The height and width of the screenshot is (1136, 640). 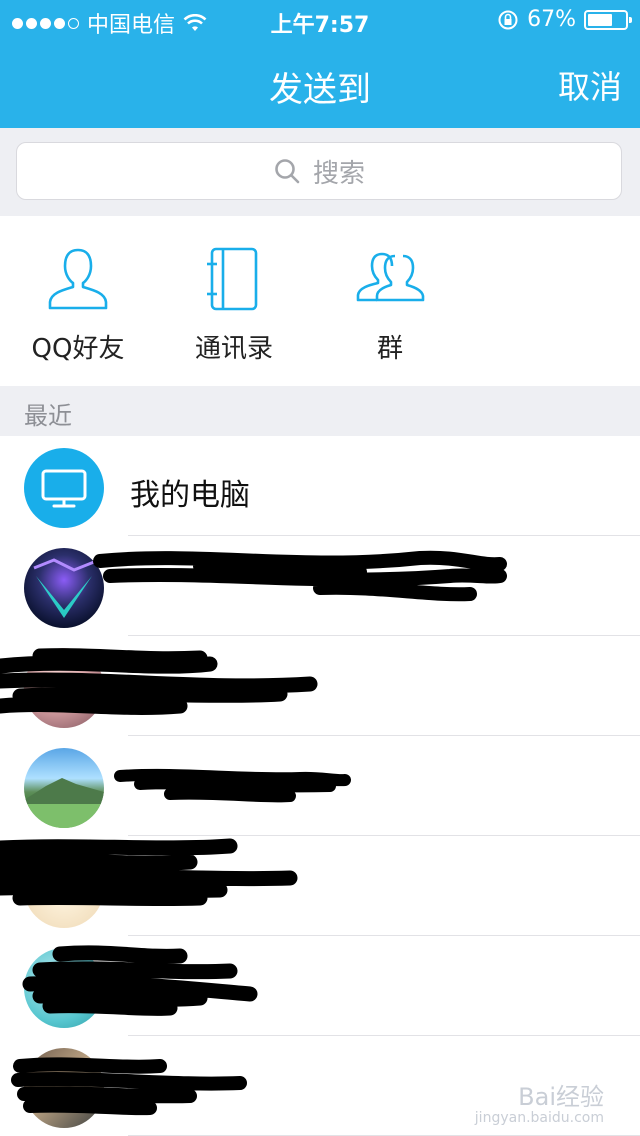 I want to click on list-item: 我的电脑, so click(x=320, y=486).